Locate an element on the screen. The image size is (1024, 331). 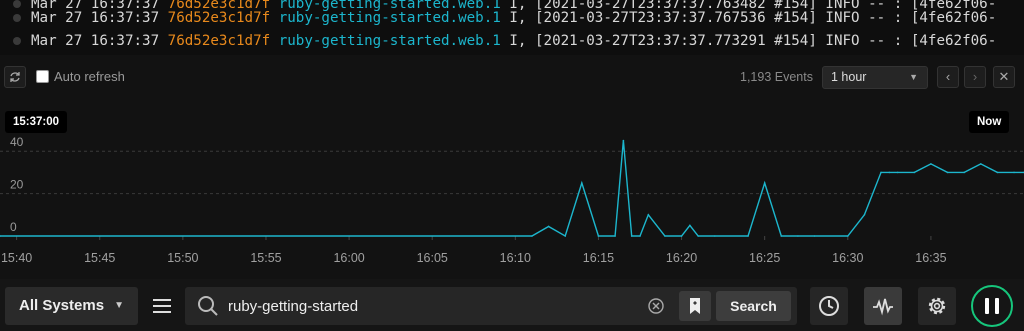
time-range-select: 1 hour ▼ is located at coordinates (875, 77).